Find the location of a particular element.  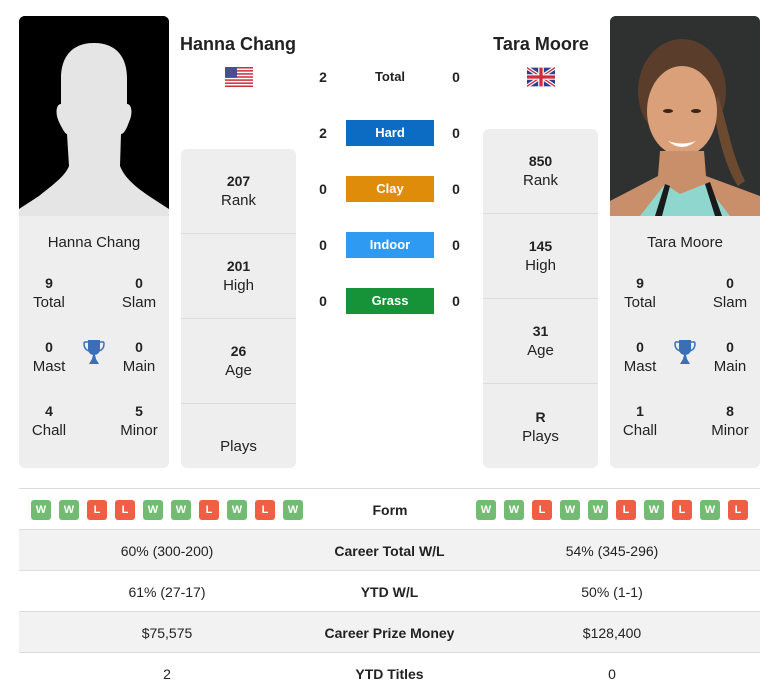

career-total-wl-label: Career Total W/L is located at coordinates (389, 550).